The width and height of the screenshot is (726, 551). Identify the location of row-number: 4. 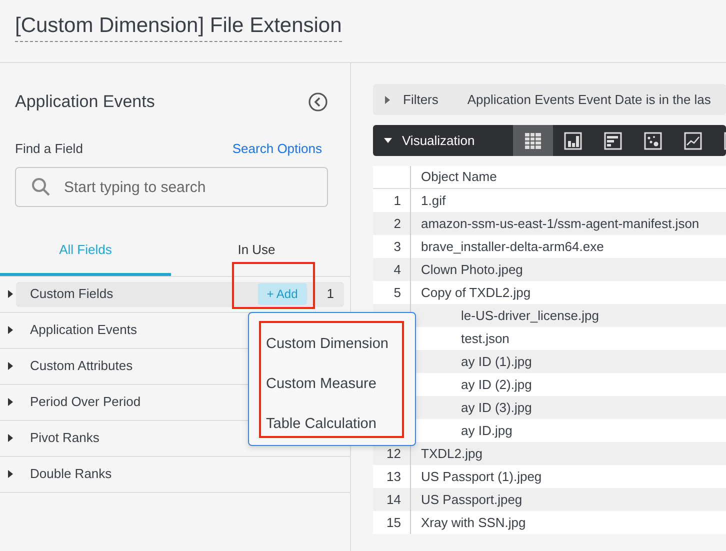
(392, 269).